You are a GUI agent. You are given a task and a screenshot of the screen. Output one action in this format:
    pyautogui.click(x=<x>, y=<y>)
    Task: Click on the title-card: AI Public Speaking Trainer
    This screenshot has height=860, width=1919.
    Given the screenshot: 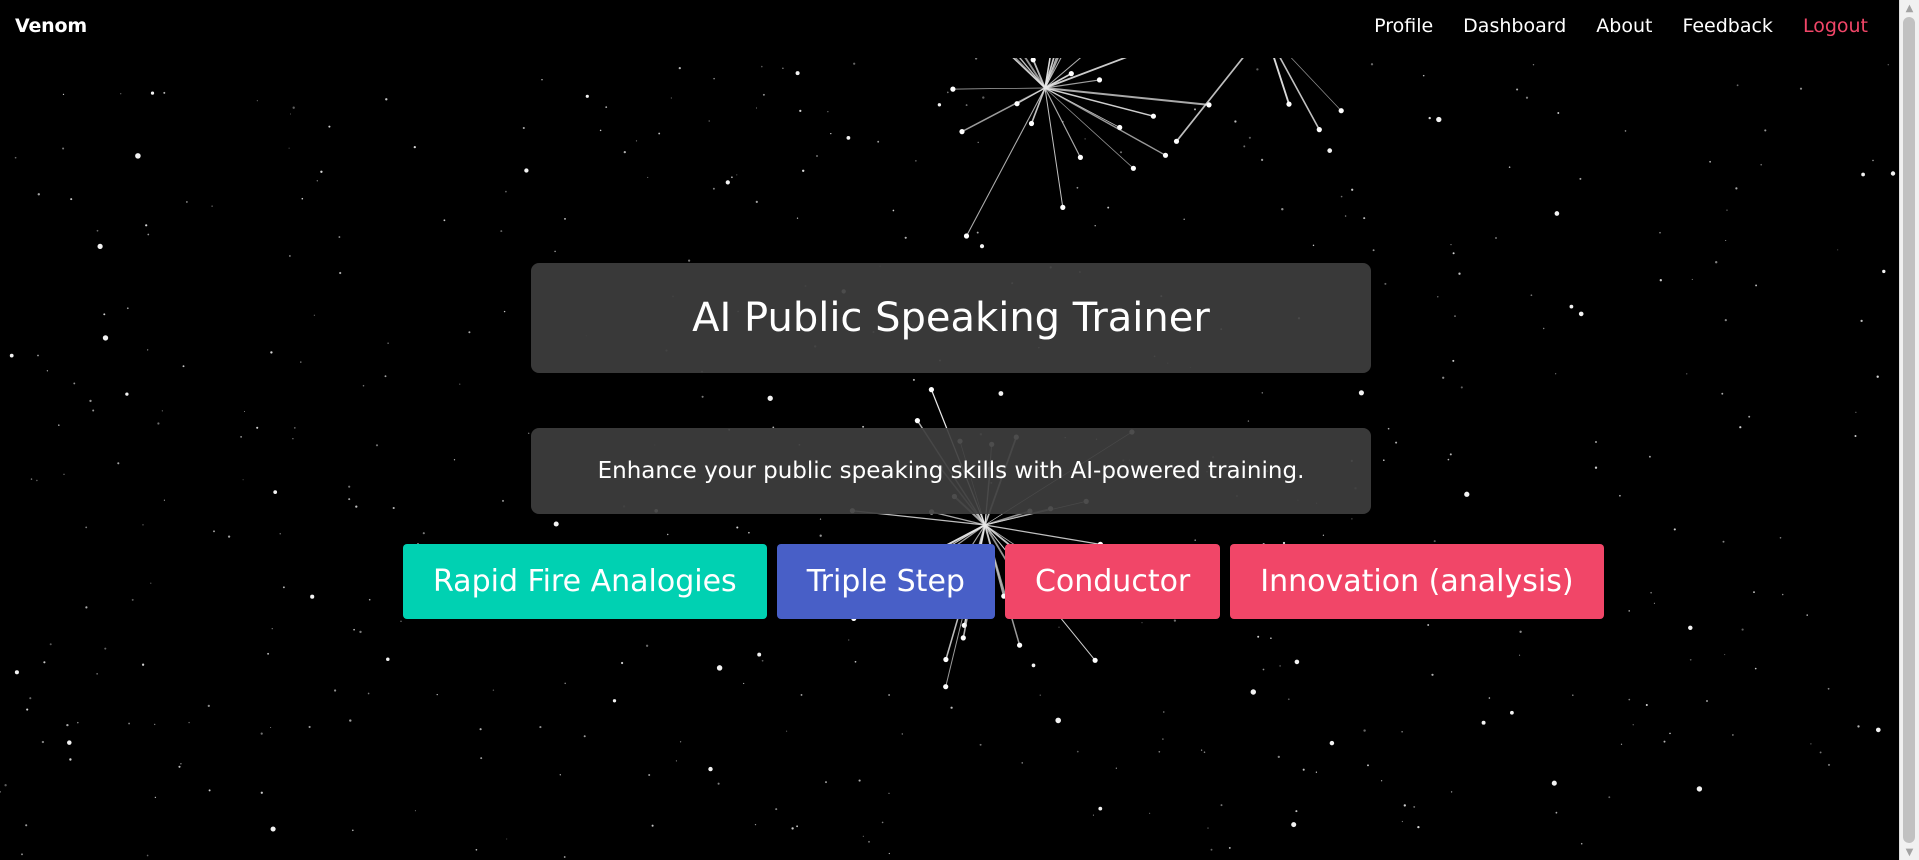 What is the action you would take?
    pyautogui.click(x=951, y=318)
    